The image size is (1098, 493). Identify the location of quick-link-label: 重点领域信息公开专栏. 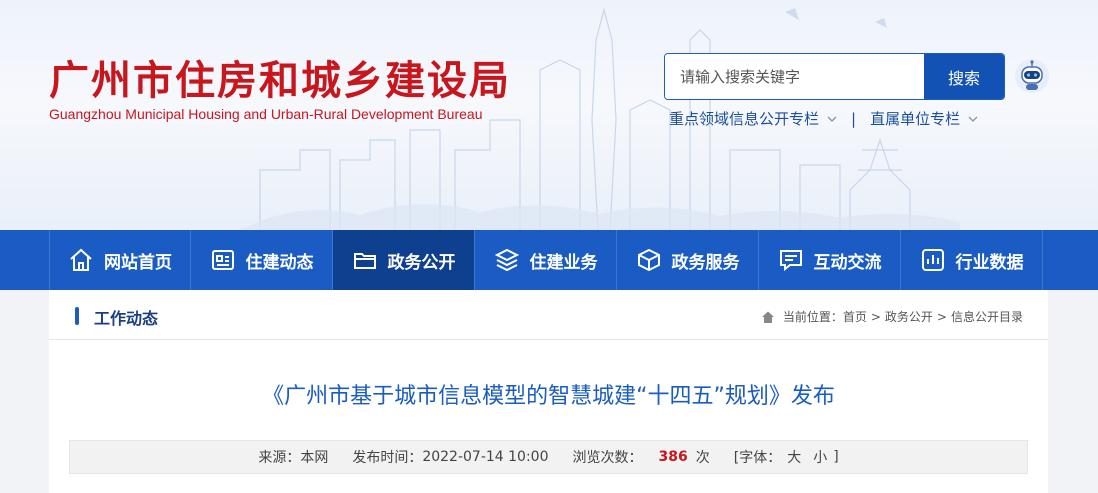
(744, 119).